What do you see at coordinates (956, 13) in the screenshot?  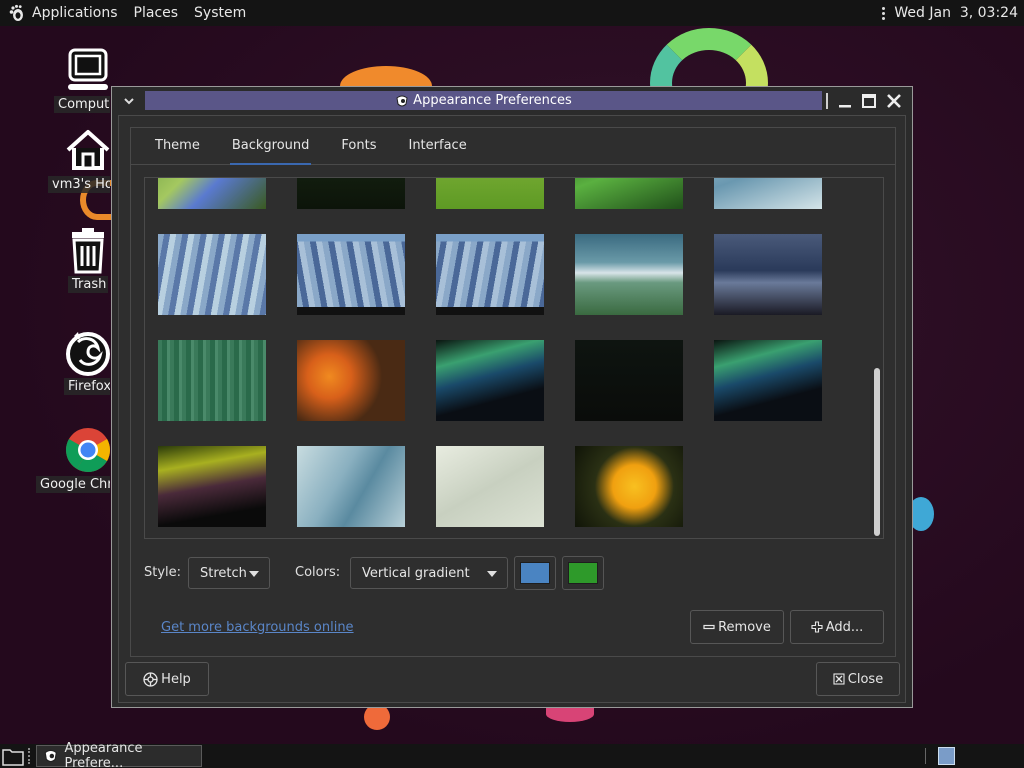 I see `clock-text: Wed Jan 3, 03:24` at bounding box center [956, 13].